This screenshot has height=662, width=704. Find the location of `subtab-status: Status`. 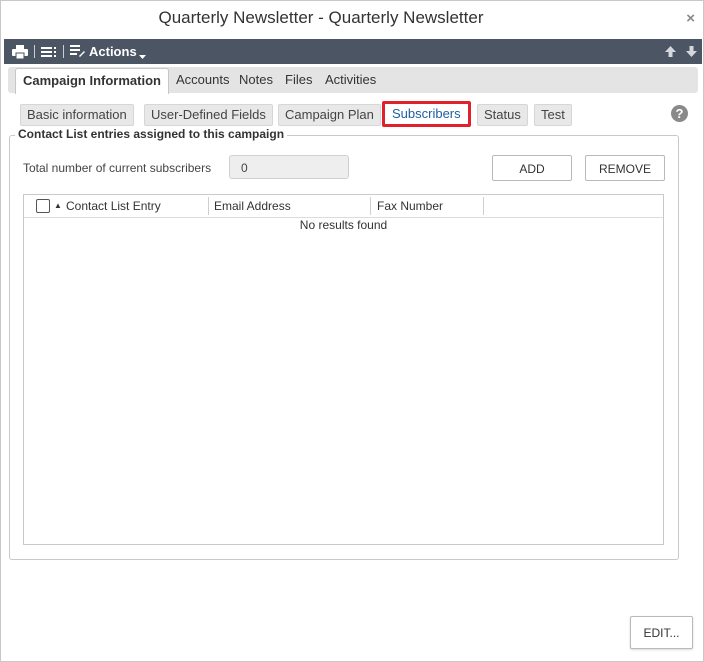

subtab-status: Status is located at coordinates (502, 115).